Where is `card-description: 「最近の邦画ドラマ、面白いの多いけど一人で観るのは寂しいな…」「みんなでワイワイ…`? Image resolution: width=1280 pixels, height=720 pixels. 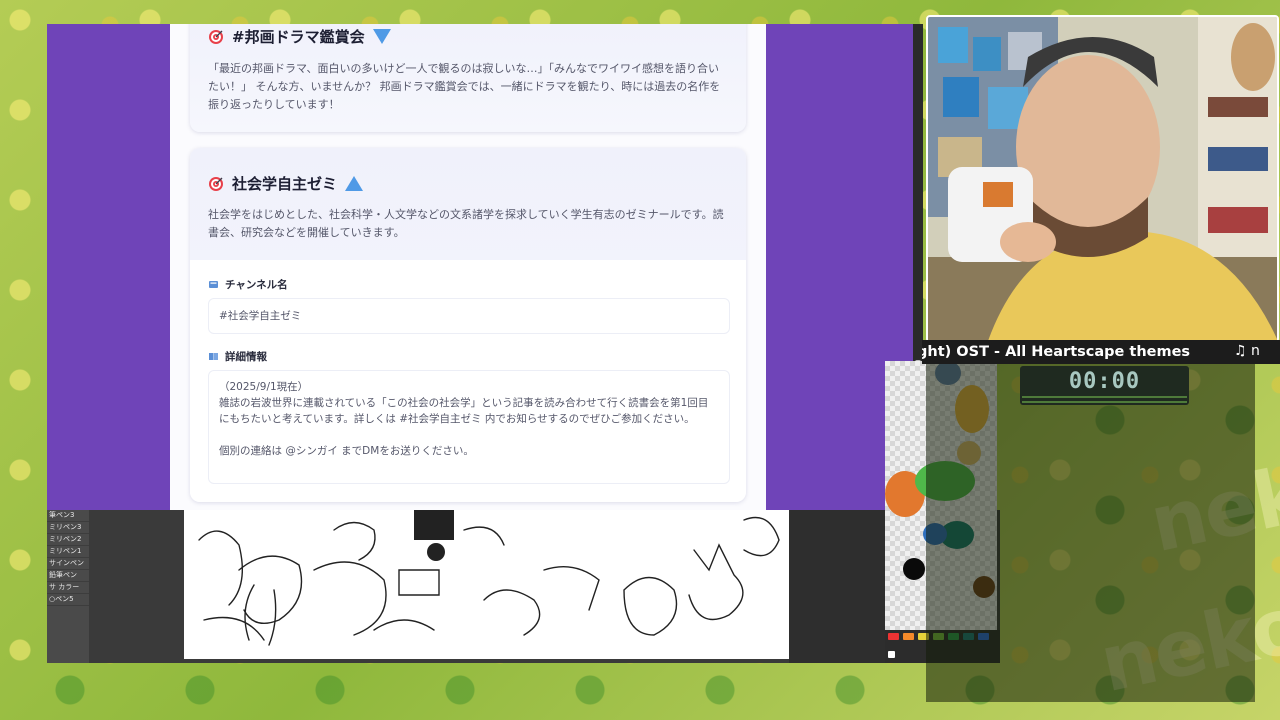
card-description: 「最近の邦画ドラマ、面白いの多いけど一人で観るのは寂しいな…」「みんなでワイワイ… is located at coordinates (464, 86).